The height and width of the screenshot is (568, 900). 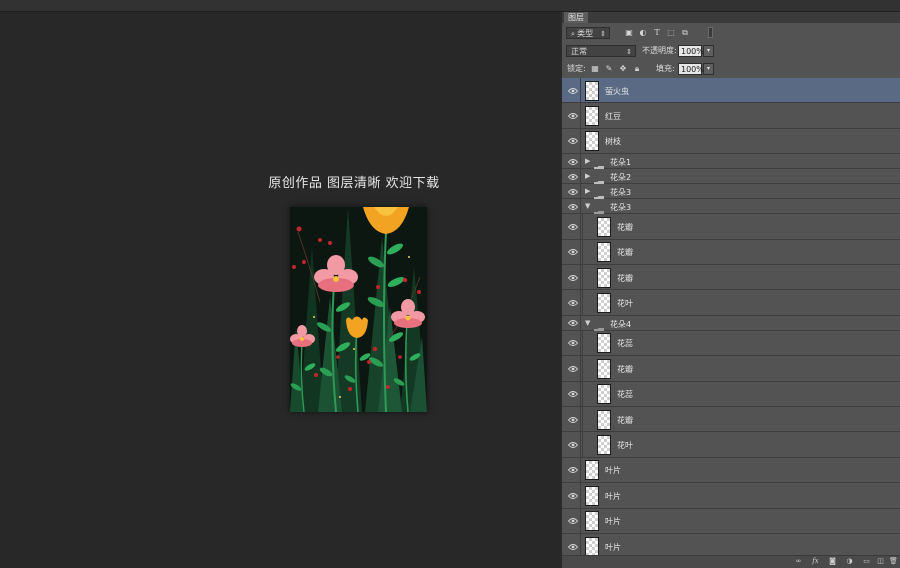 I want to click on image-filter-icon: ▣, so click(x=629, y=33).